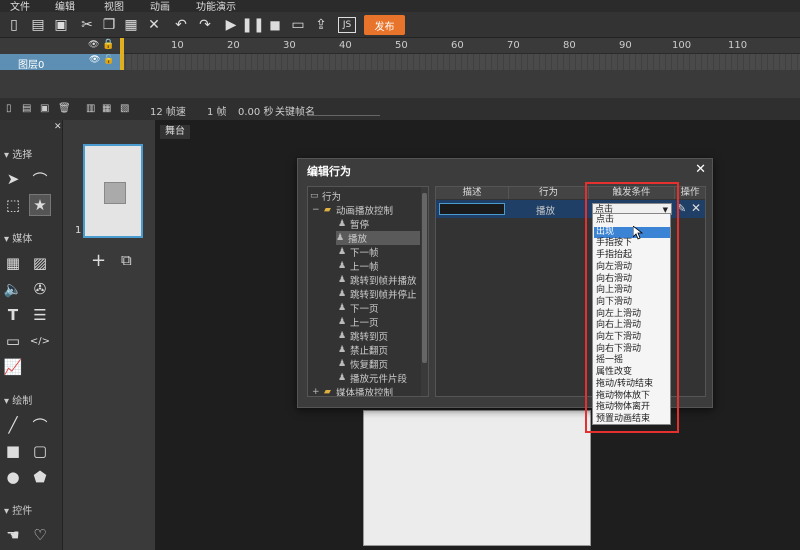 Image resolution: width=800 pixels, height=550 pixels. I want to click on timeline-status-bar: ▯ ▤ ▣ 🗑 ▥ ▦ ▧ 12 帧速 1 帧 0.00 秒 关键帧名, so click(400, 109).